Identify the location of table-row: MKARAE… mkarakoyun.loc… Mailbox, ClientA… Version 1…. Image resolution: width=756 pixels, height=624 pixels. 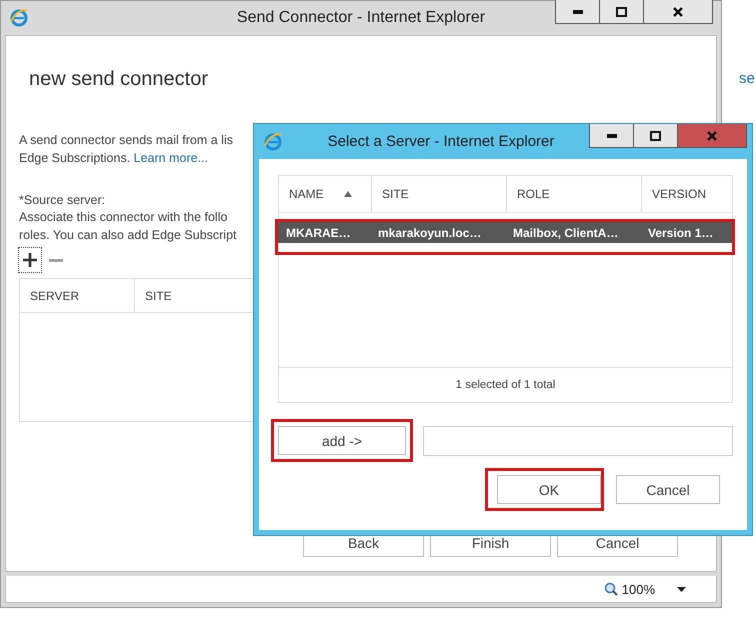
(505, 232).